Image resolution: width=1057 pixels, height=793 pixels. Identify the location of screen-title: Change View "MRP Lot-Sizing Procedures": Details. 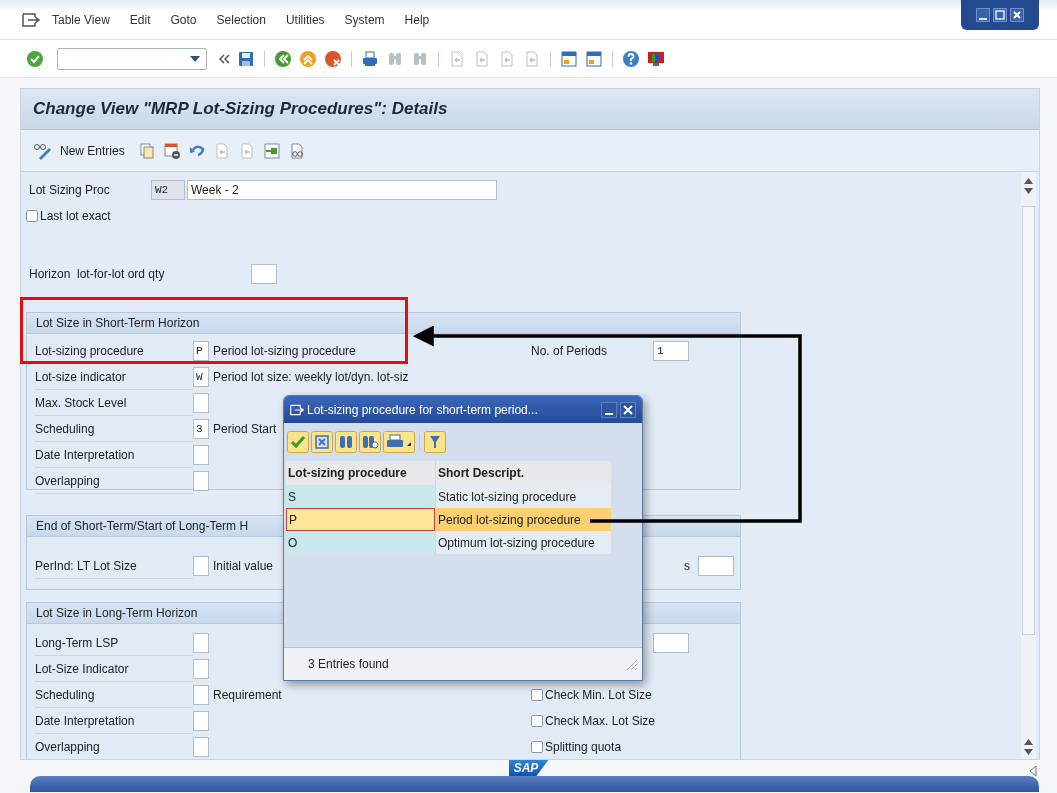
(240, 109).